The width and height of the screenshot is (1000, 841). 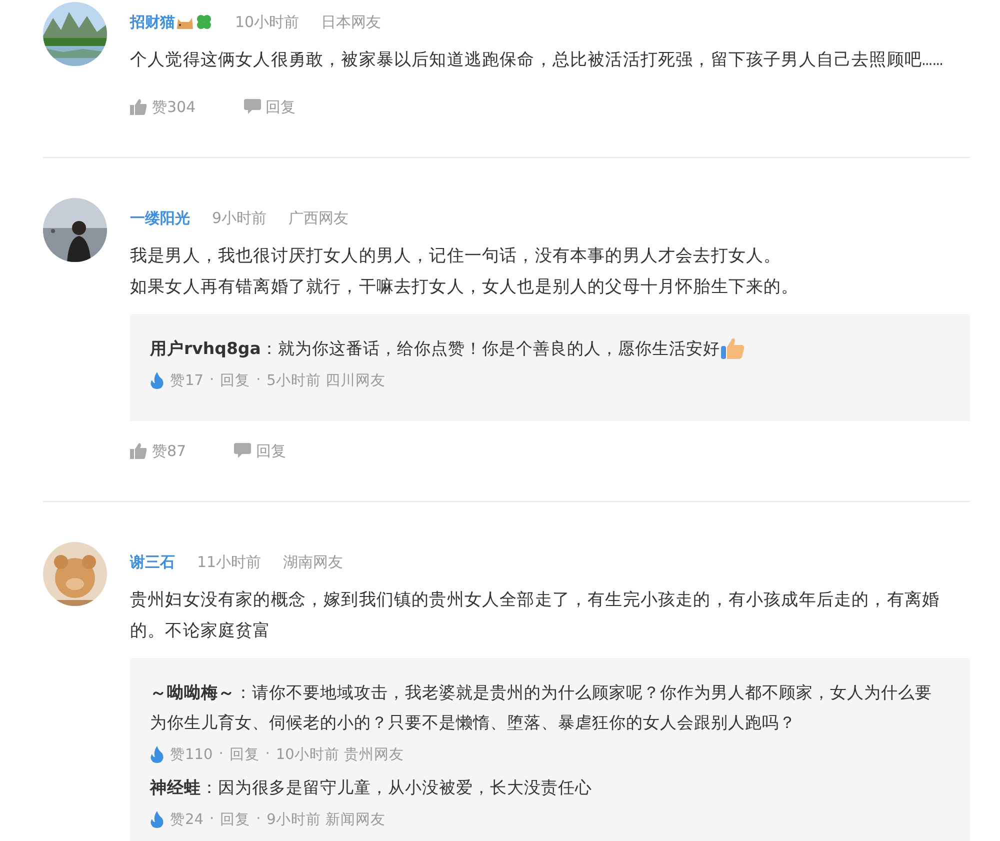 I want to click on reply-text: 用户rvhq8ga：就为你这番话，给你点赞！你是个善良的人，愿你生活安好, so click(x=435, y=348).